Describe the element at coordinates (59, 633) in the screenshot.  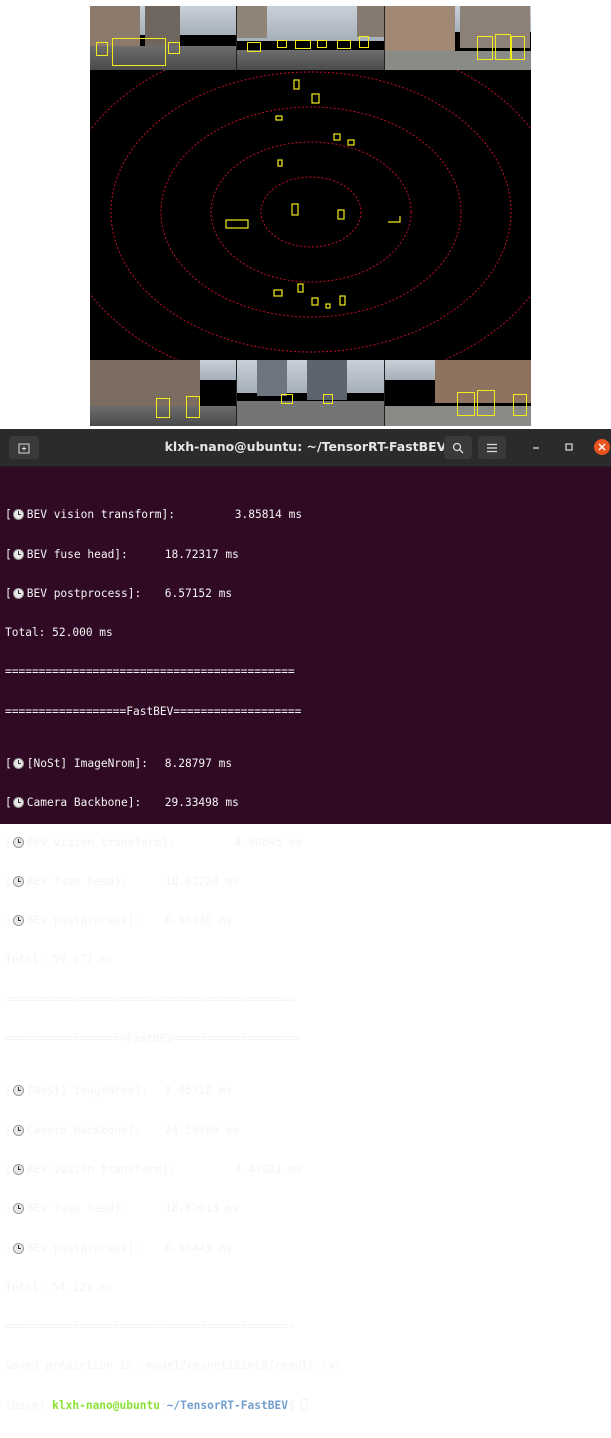
I see `total-line: Total: 52.000 ms` at that location.